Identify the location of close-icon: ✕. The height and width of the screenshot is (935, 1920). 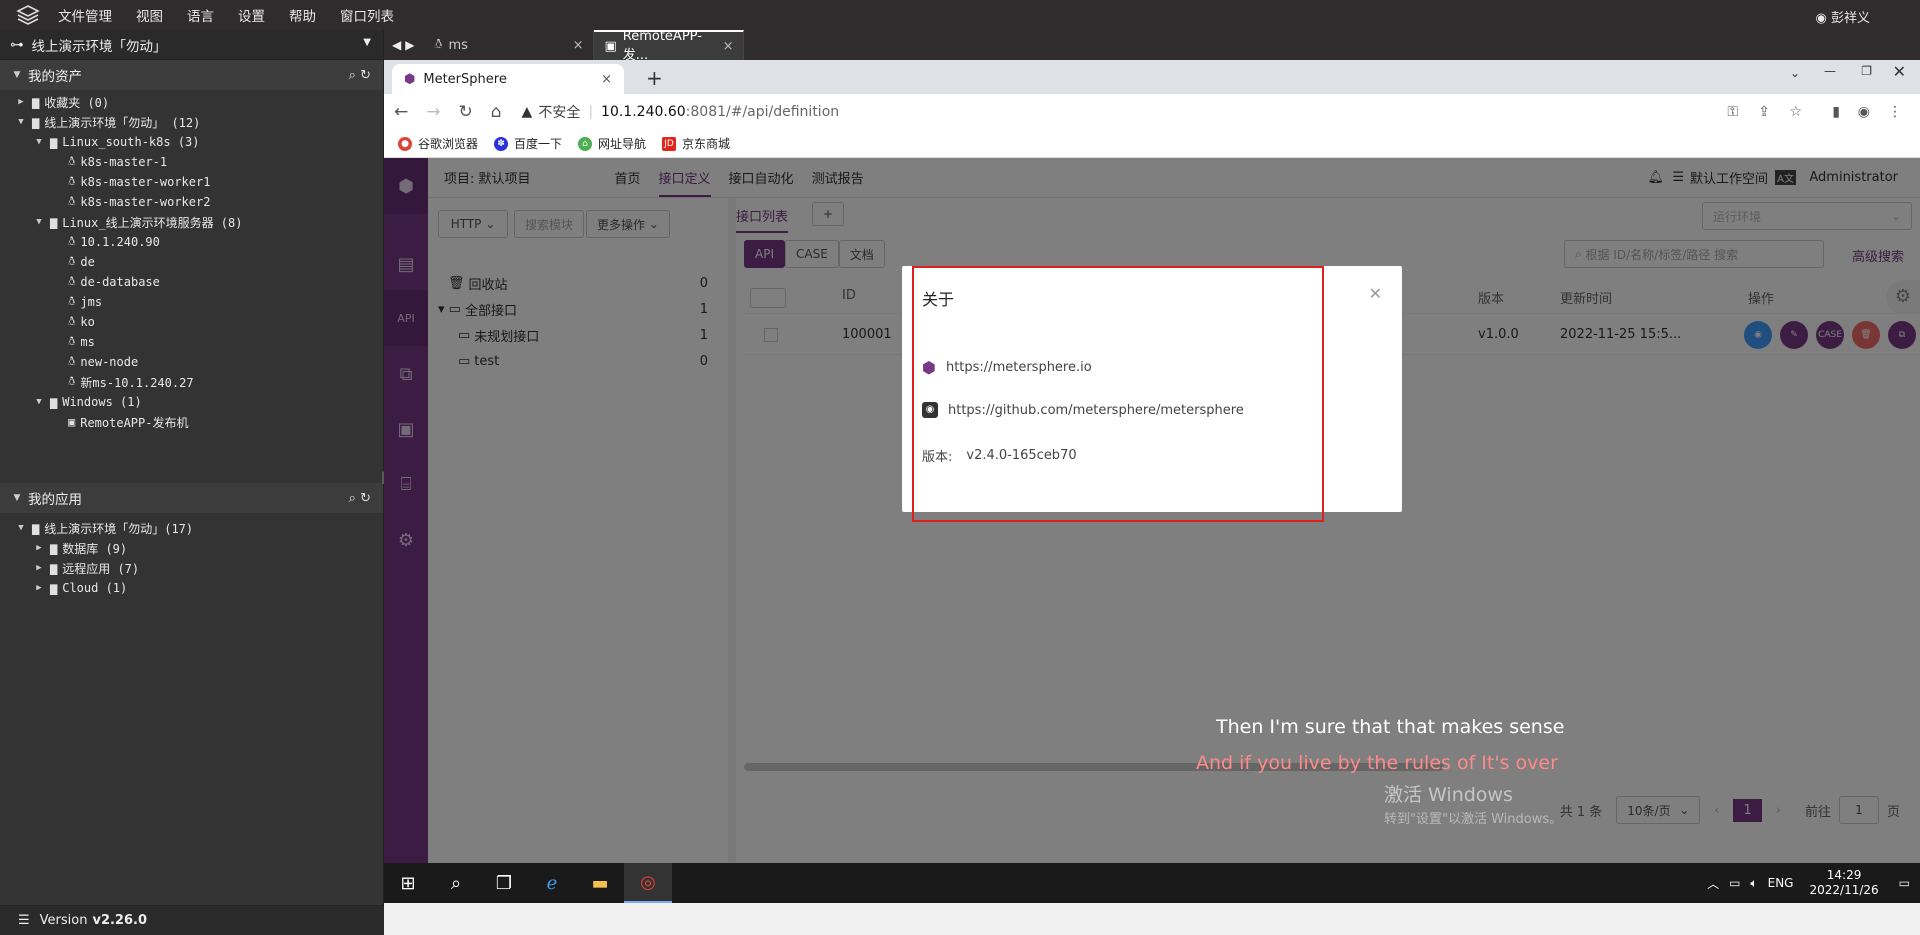
(1375, 293).